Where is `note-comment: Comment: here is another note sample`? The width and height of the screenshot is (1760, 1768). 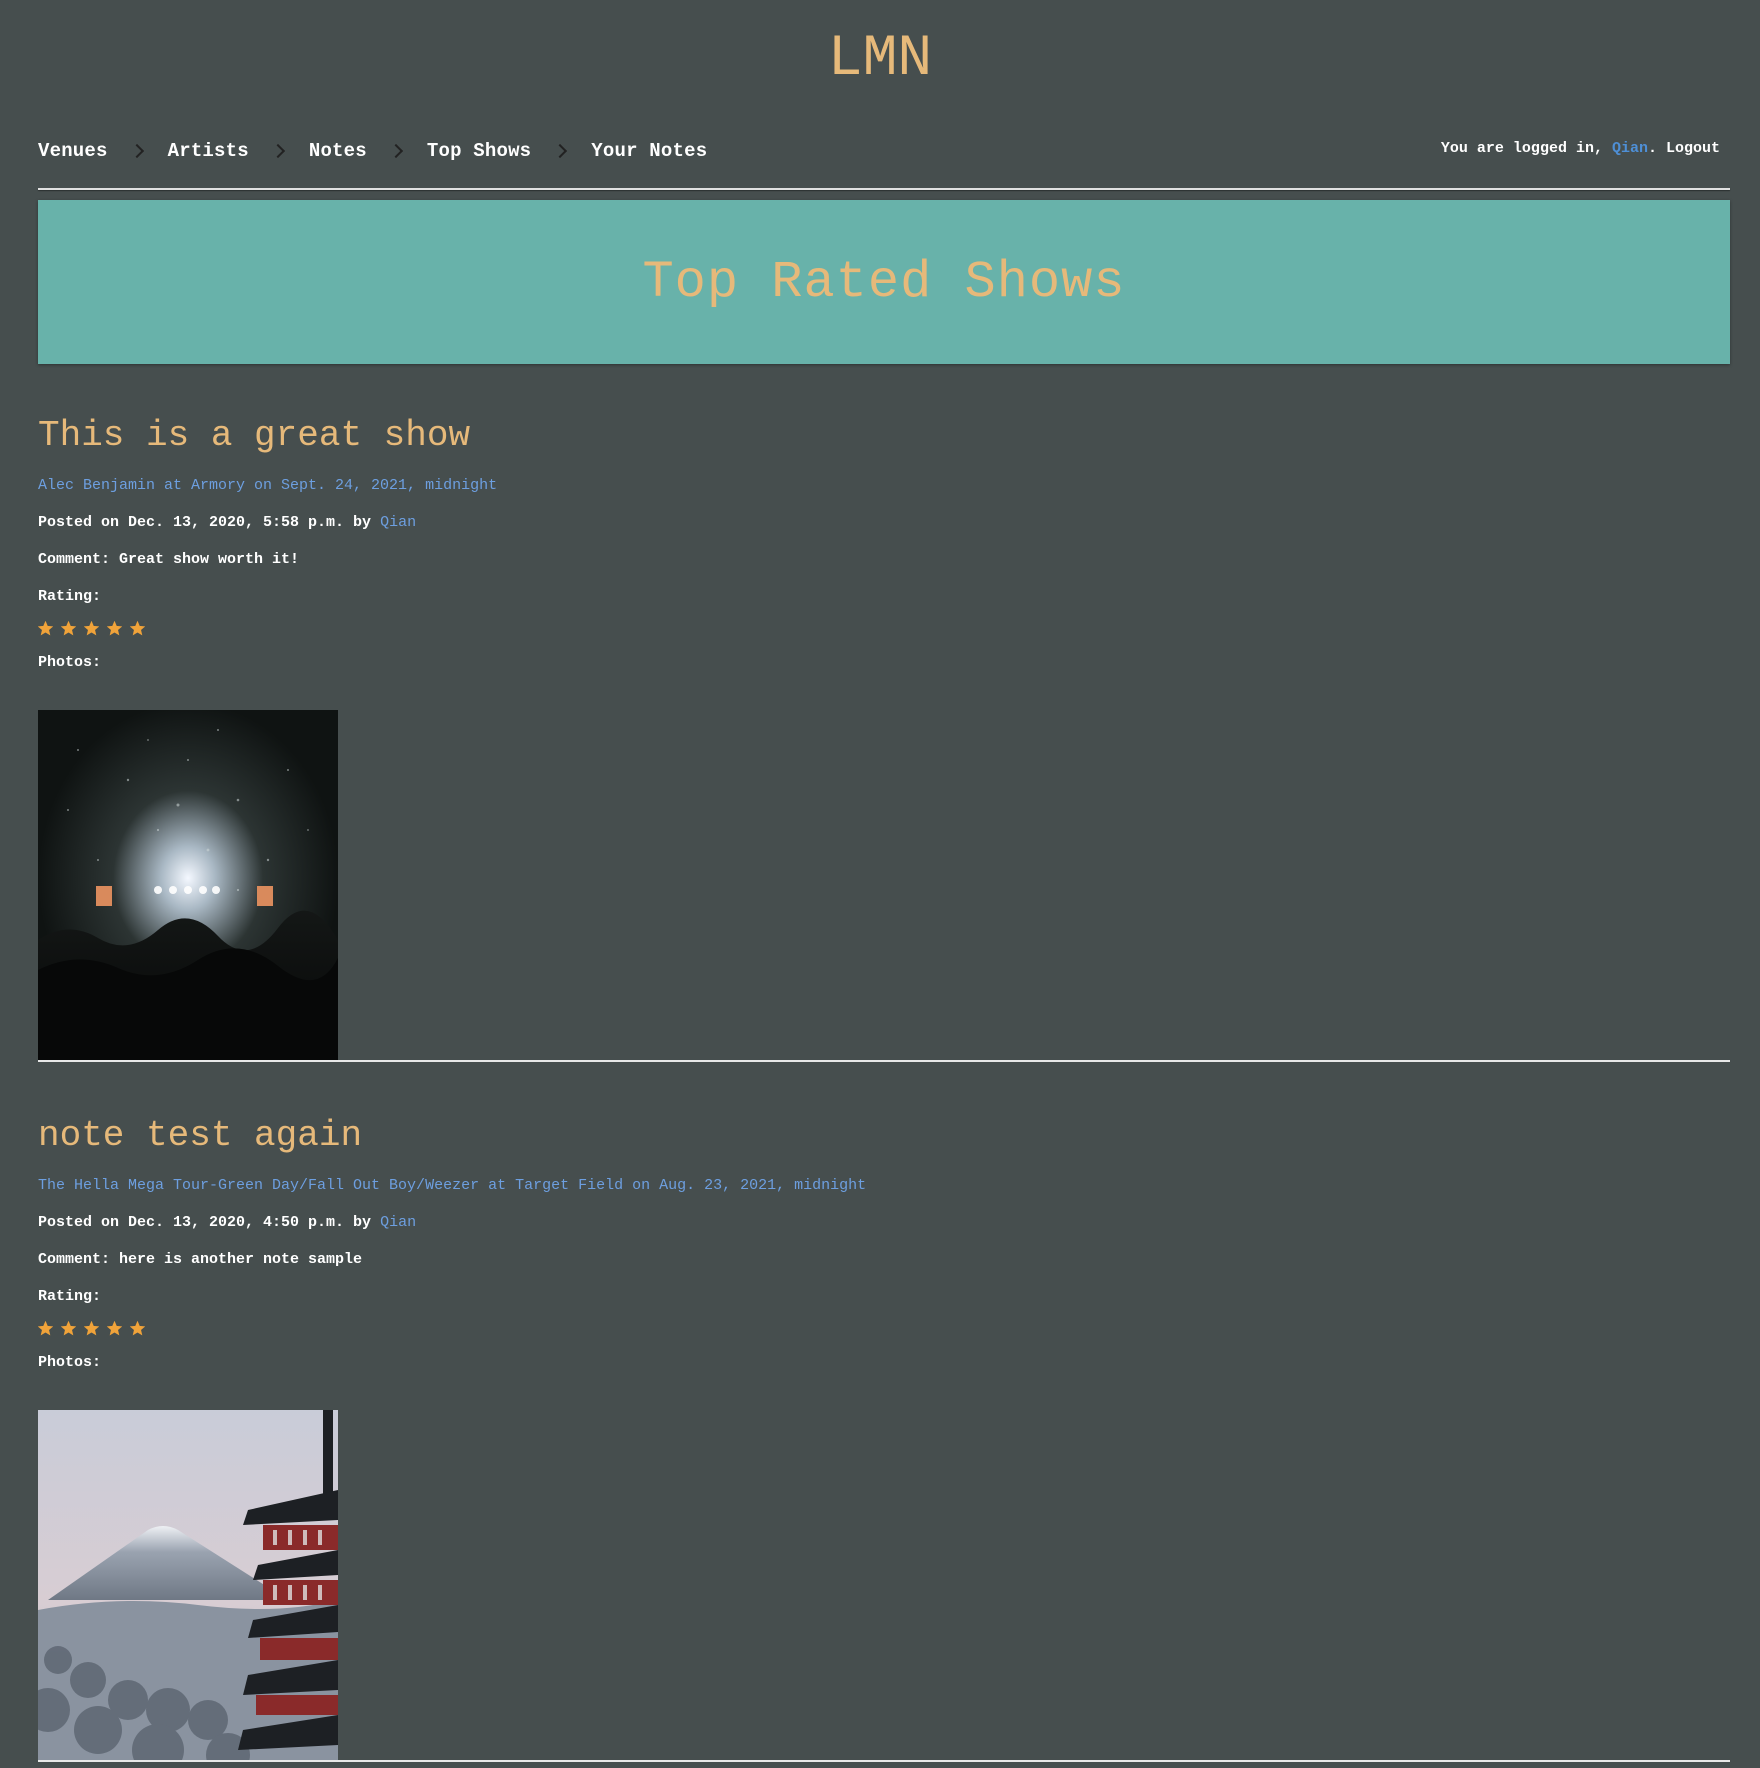 note-comment: Comment: here is another note sample is located at coordinates (200, 1259).